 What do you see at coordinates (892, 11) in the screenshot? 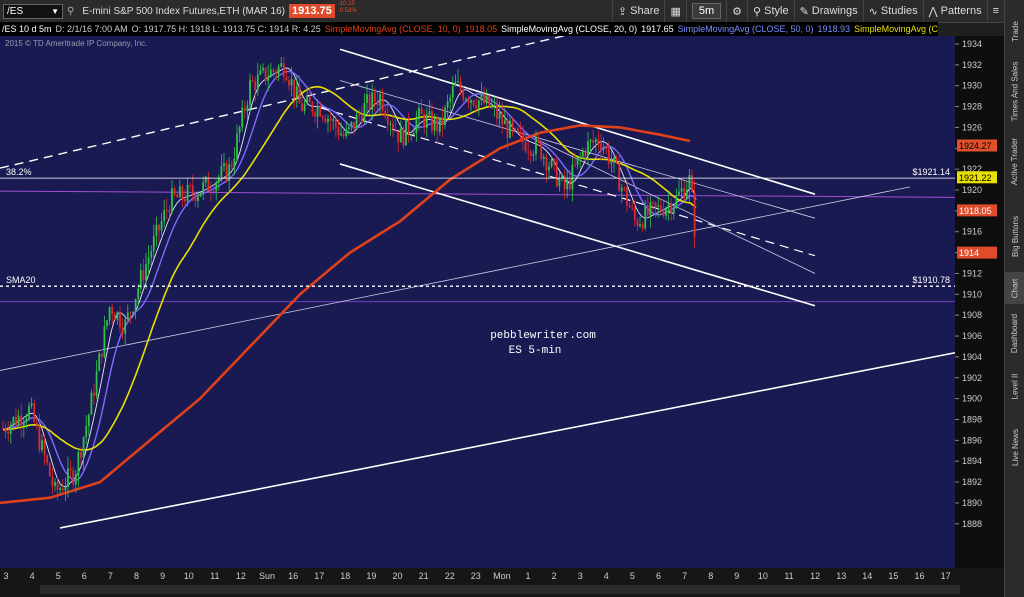
I see `studies-button: ∿ Studies` at bounding box center [892, 11].